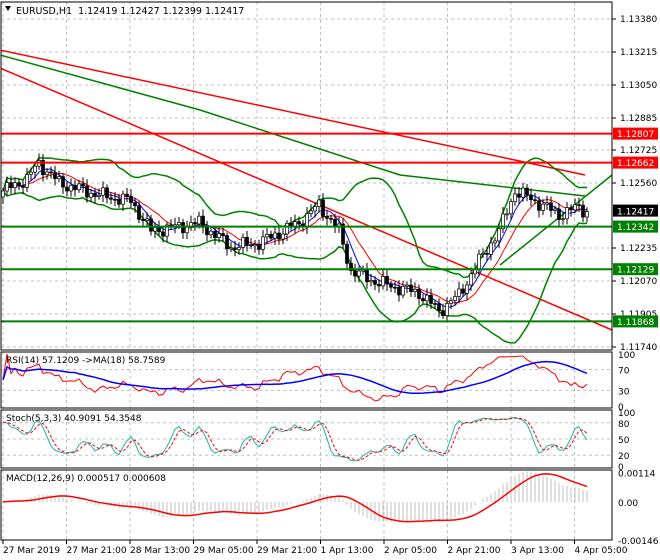 Image resolution: width=660 pixels, height=560 pixels. What do you see at coordinates (635, 164) in the screenshot?
I see `level-label: 1.12662` at bounding box center [635, 164].